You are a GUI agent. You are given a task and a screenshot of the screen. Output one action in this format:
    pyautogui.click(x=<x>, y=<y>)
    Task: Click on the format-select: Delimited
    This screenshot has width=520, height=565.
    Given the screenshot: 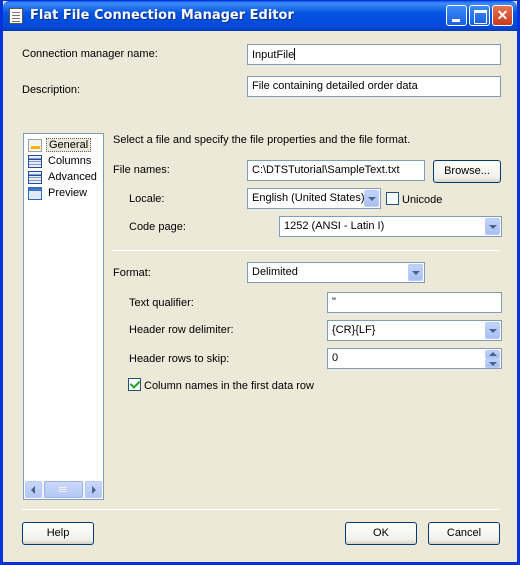 What is the action you would take?
    pyautogui.click(x=336, y=272)
    